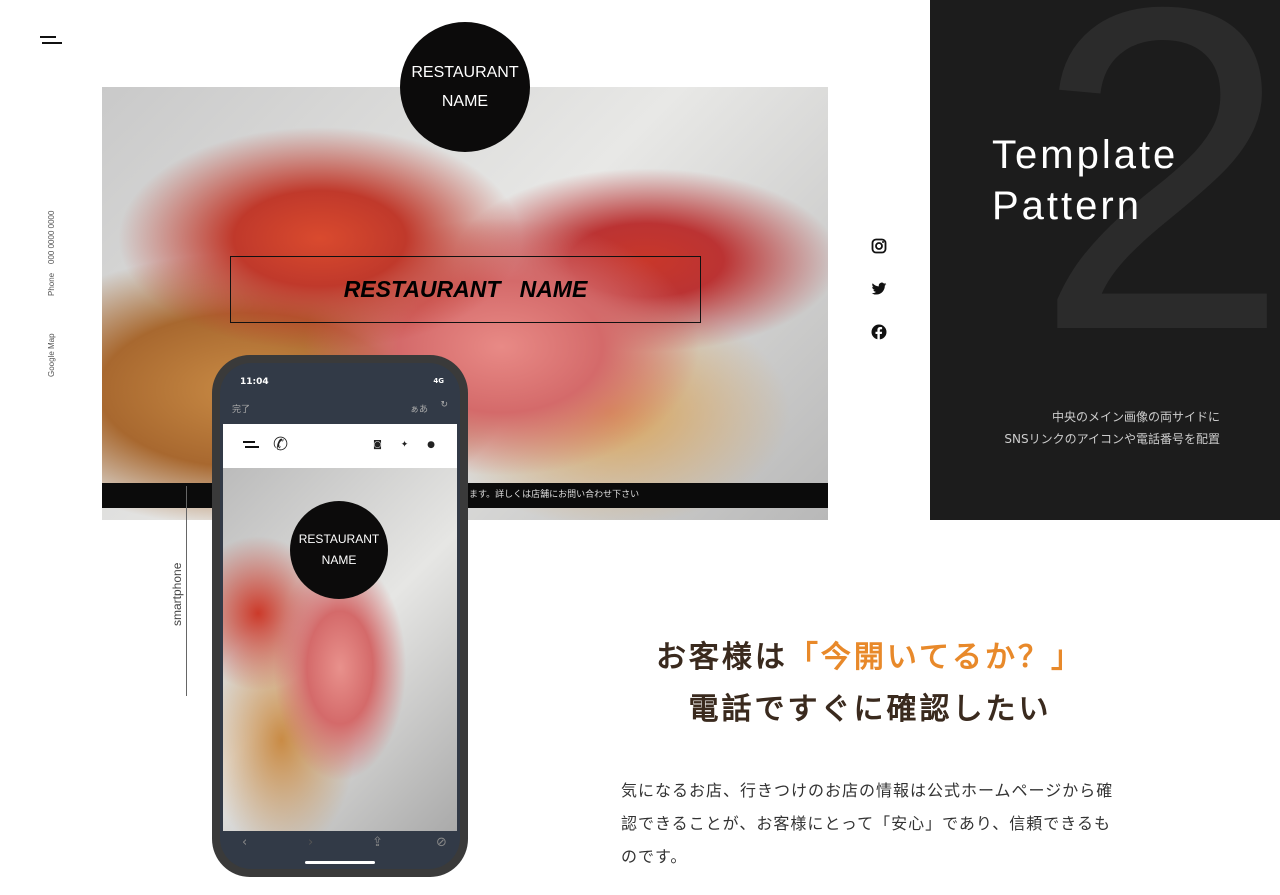 This screenshot has height=895, width=1280. Describe the element at coordinates (465, 101) in the screenshot. I see `logo-line2: NAME` at that location.